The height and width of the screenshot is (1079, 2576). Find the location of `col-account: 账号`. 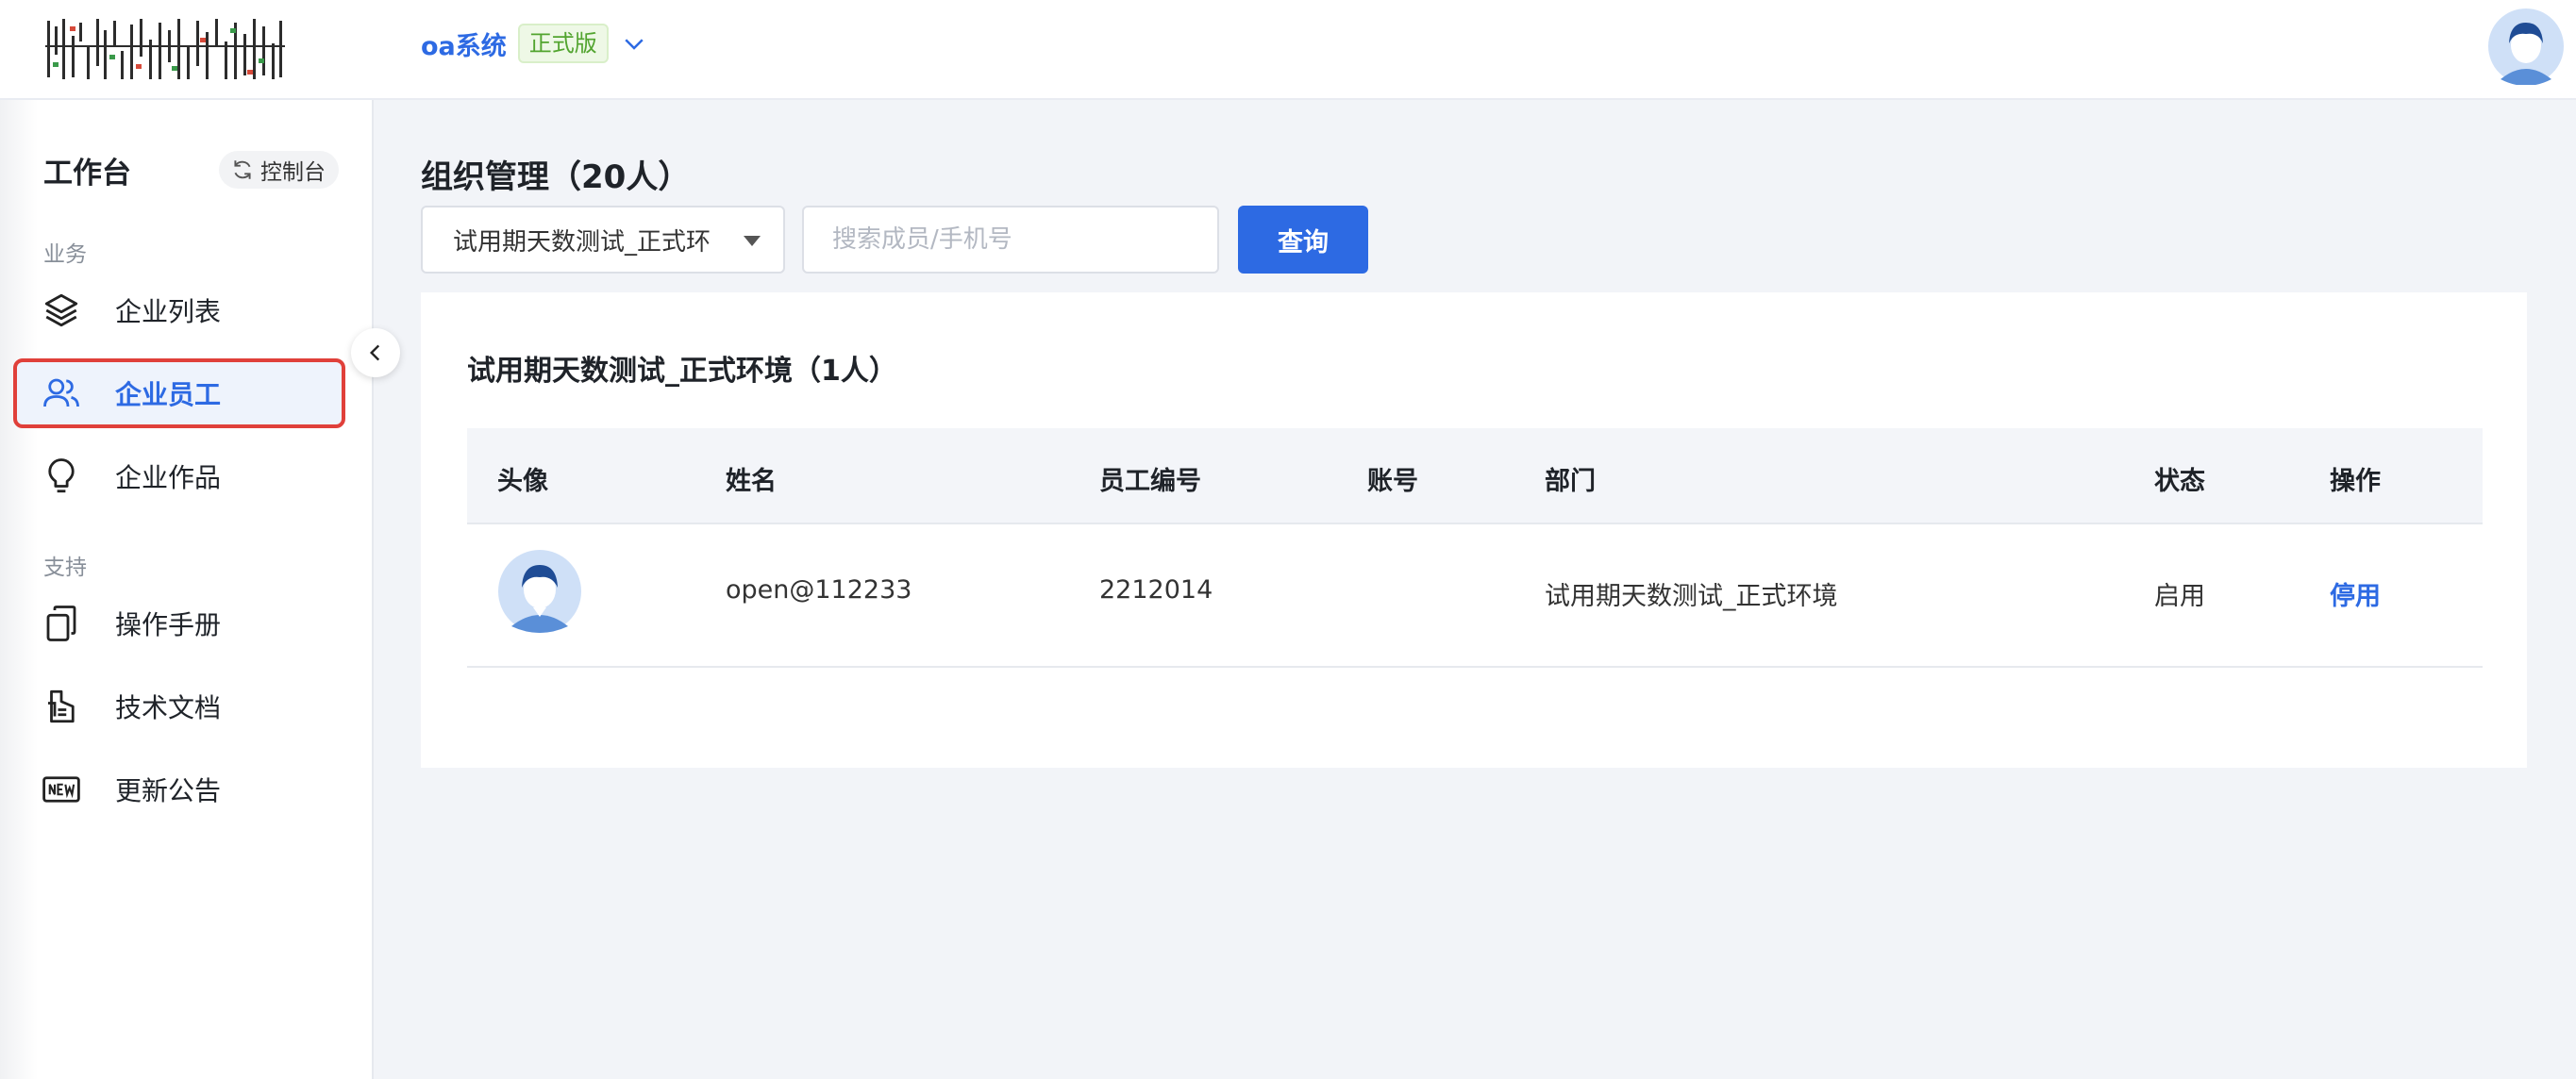

col-account: 账号 is located at coordinates (1392, 482).